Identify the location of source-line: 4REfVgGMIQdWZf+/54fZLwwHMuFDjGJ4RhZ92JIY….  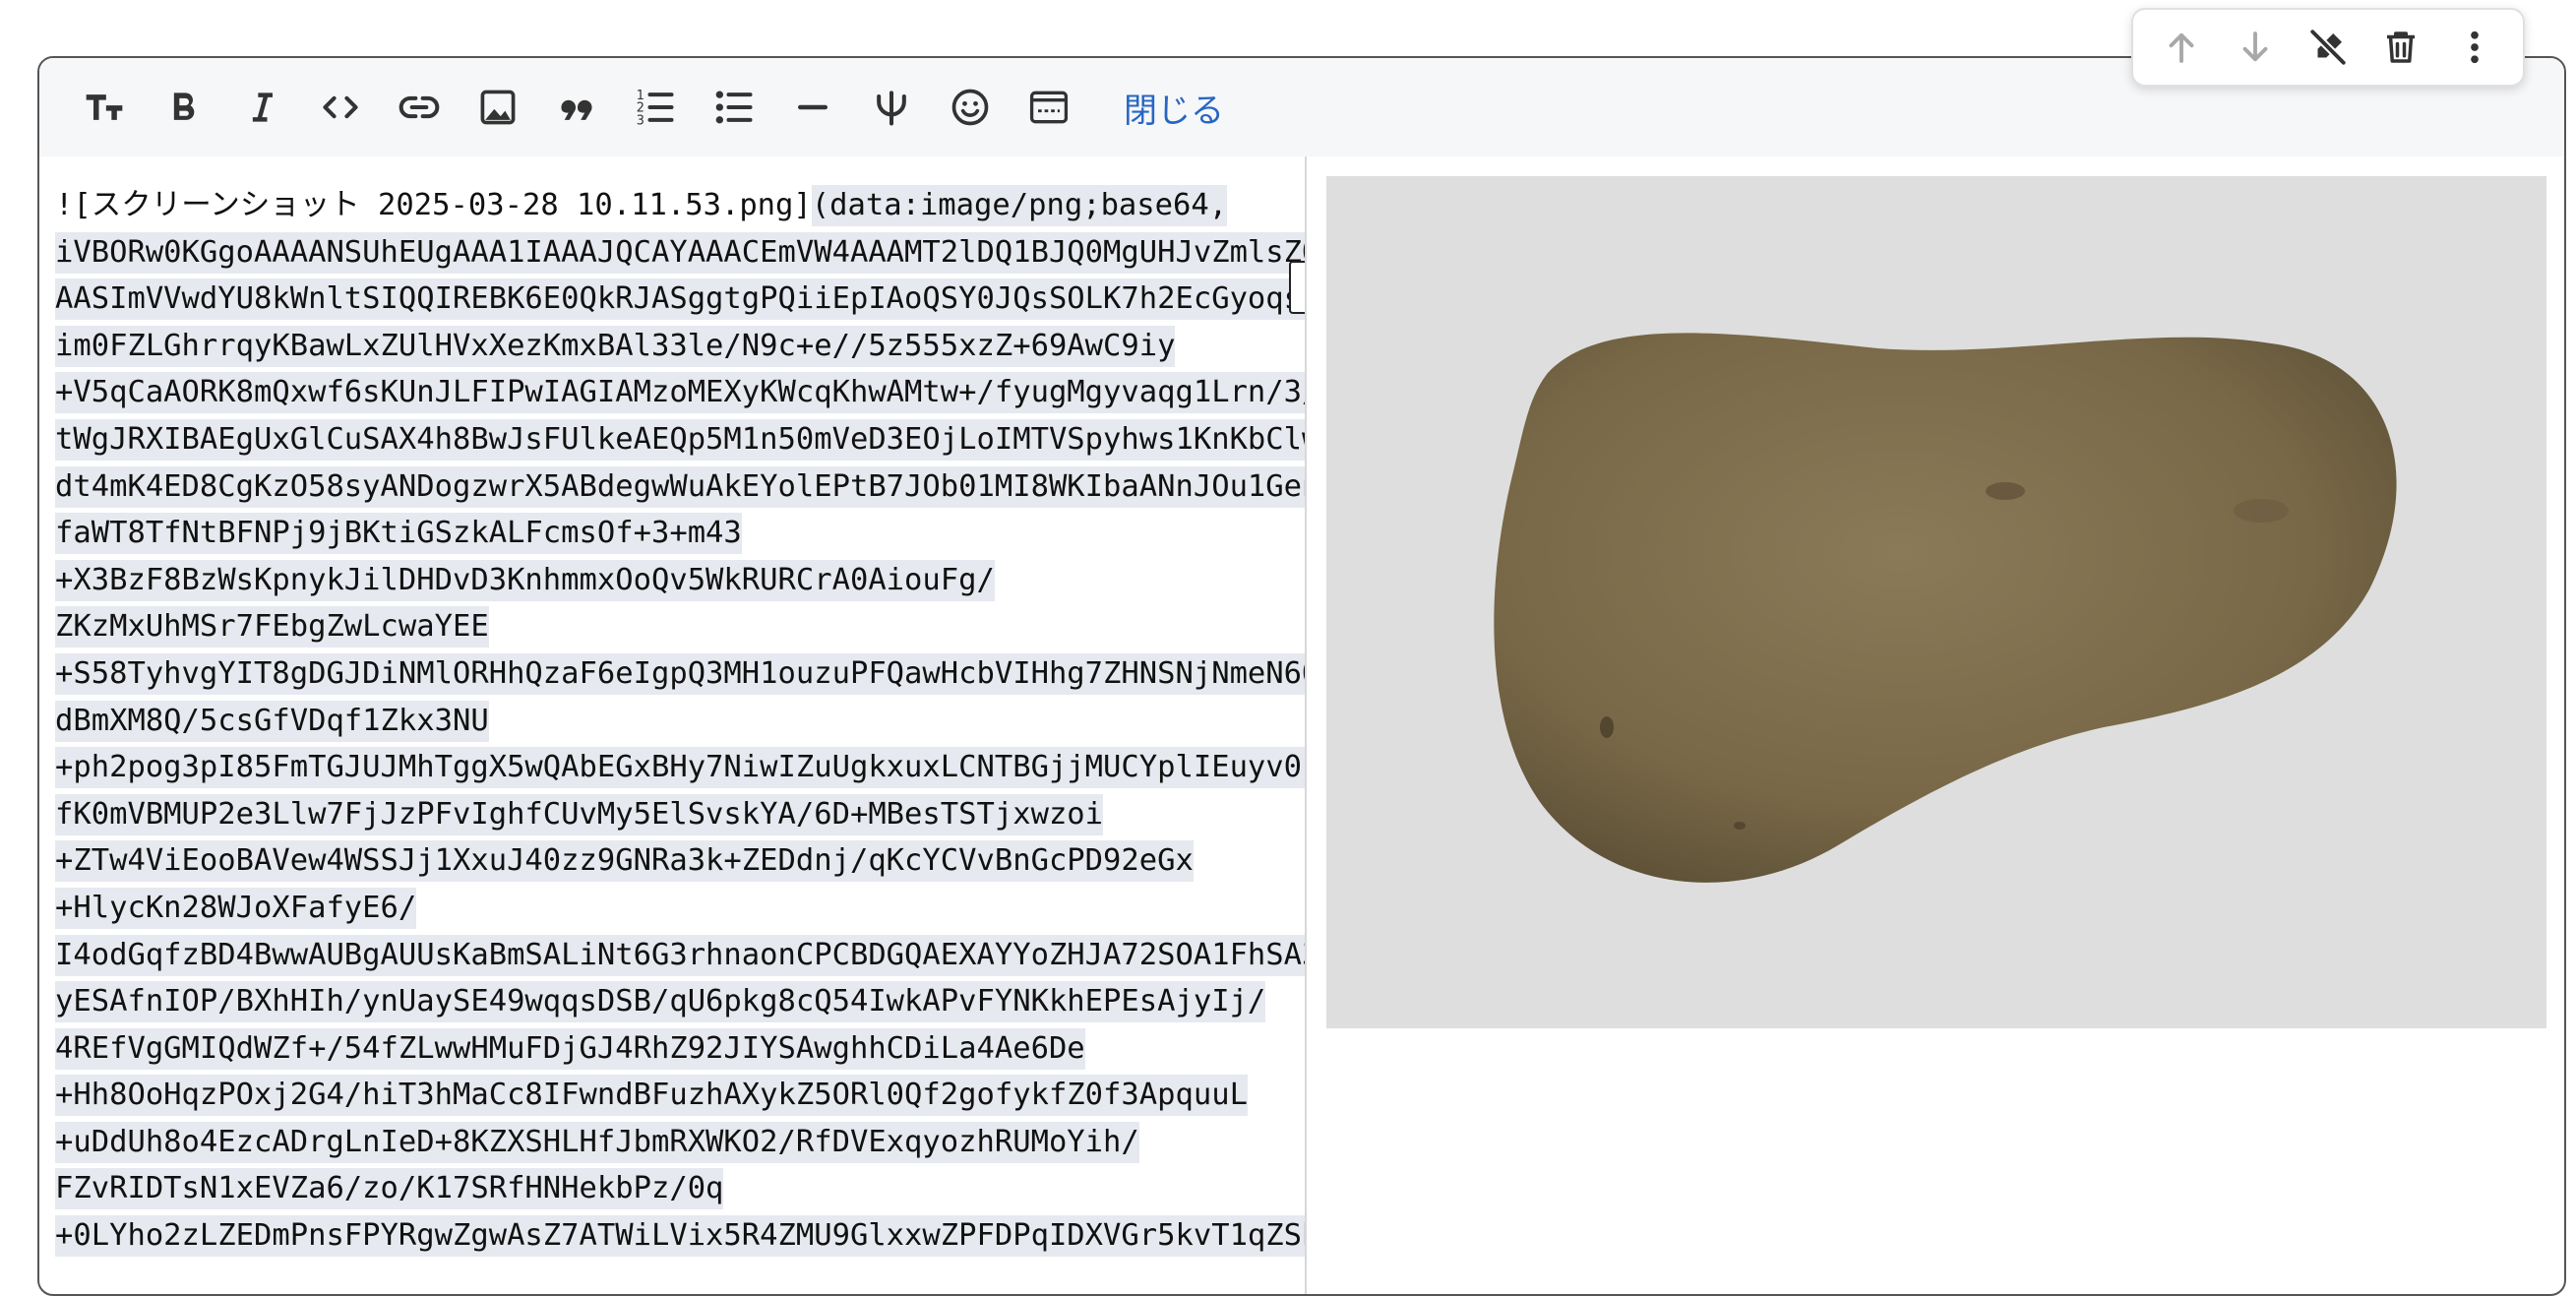
(676, 1049).